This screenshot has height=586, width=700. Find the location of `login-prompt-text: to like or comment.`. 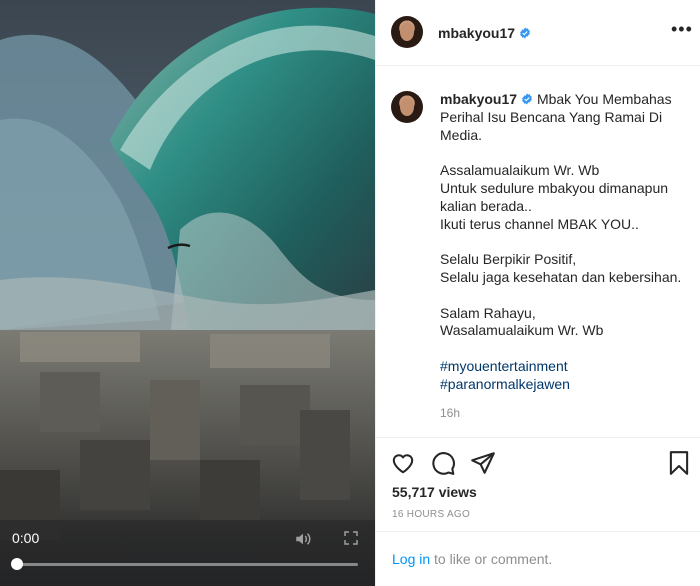

login-prompt-text: to like or comment. is located at coordinates (491, 559).